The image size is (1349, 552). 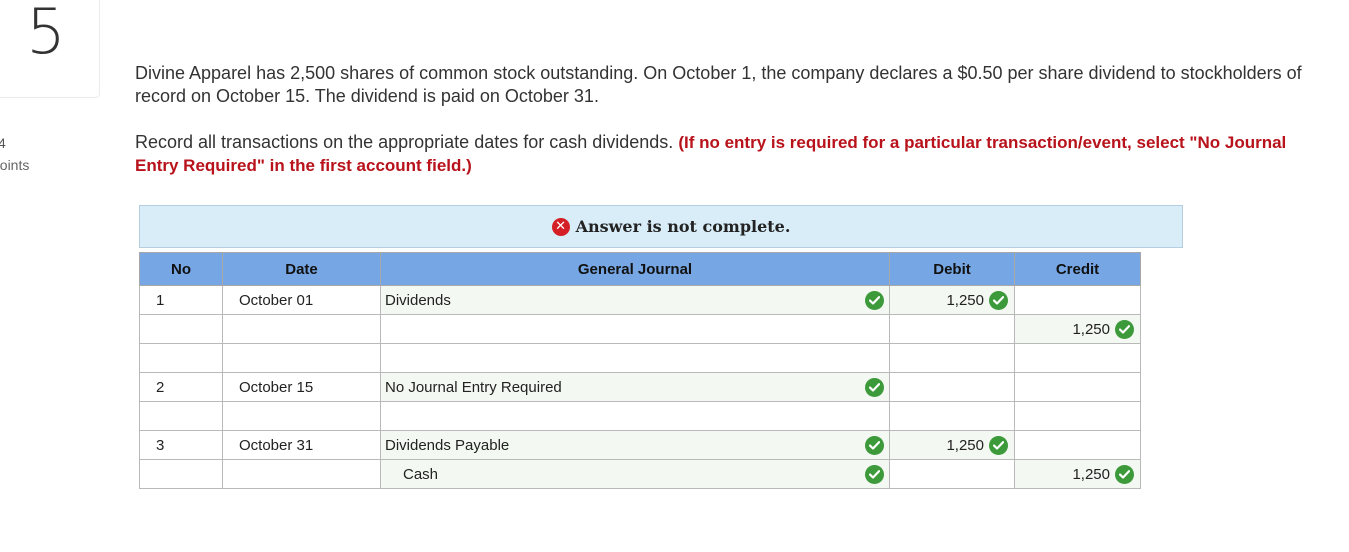 What do you see at coordinates (181, 445) in the screenshot?
I see `entry-number-cell: 3` at bounding box center [181, 445].